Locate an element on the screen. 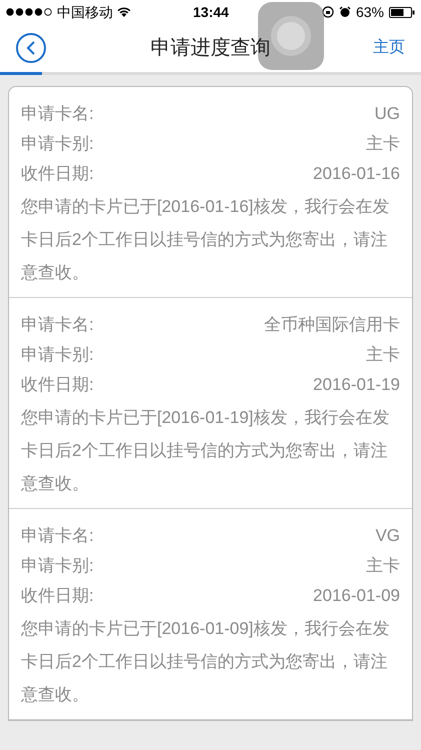  field-value: 2016-01-09 is located at coordinates (356, 596).